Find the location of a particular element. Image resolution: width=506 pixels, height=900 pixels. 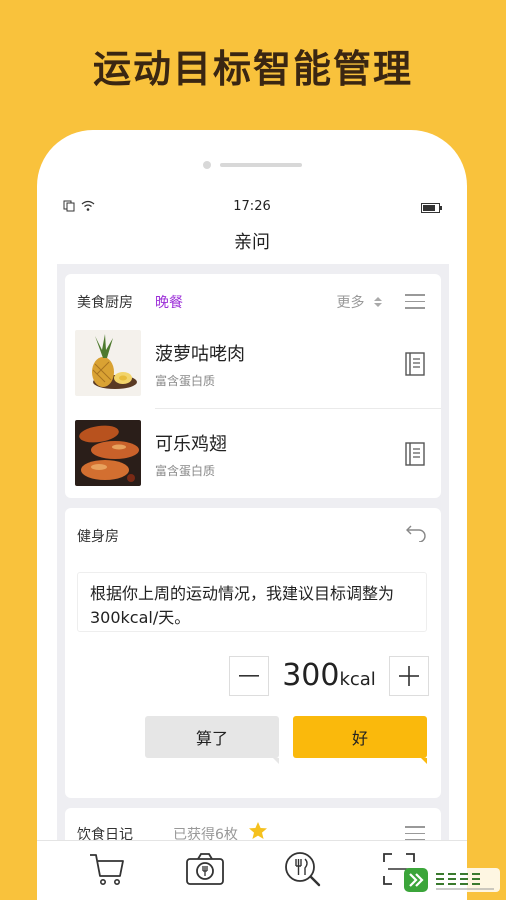

divider is located at coordinates (298, 408).